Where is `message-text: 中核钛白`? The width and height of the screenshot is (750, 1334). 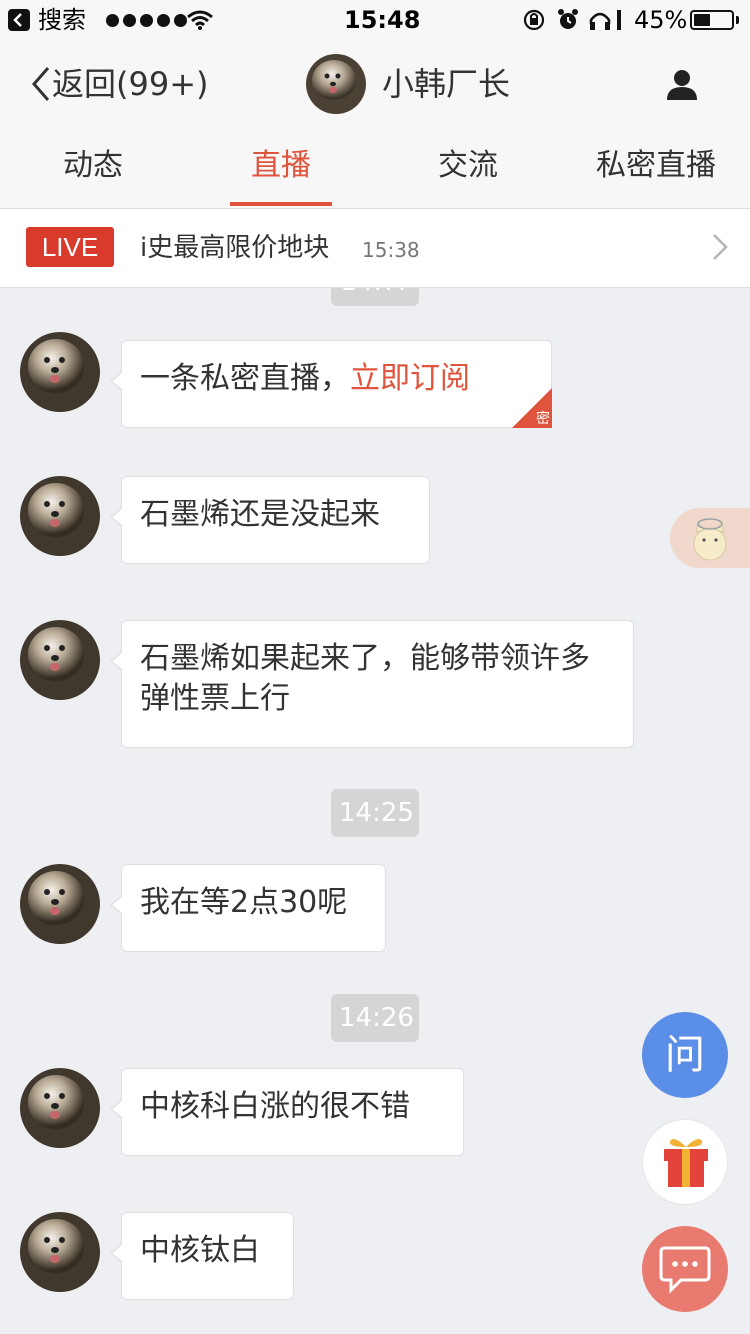 message-text: 中核钛白 is located at coordinates (200, 1250).